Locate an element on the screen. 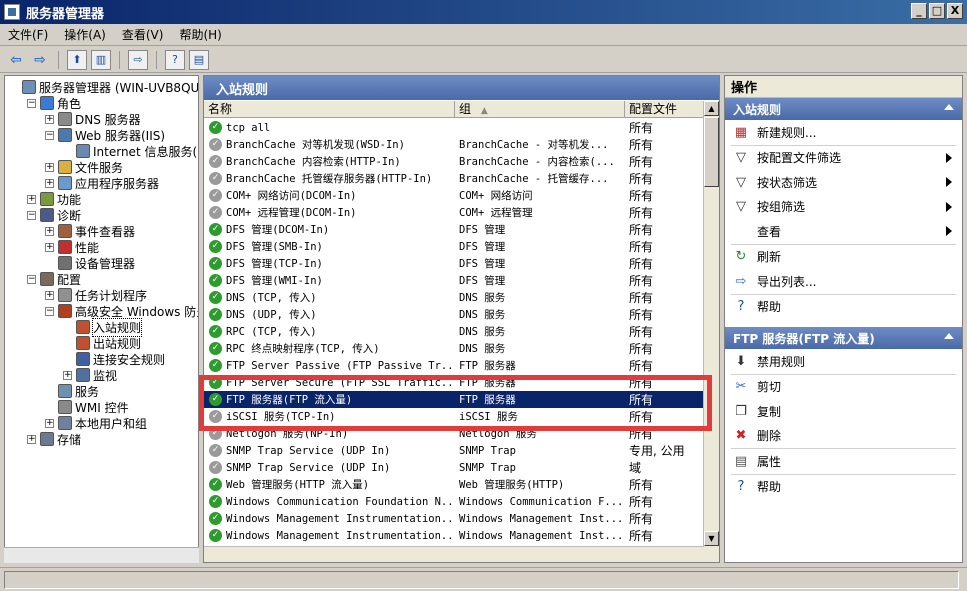 The height and width of the screenshot is (591, 967). action-item: ▤ 属性 is located at coordinates (843, 461).